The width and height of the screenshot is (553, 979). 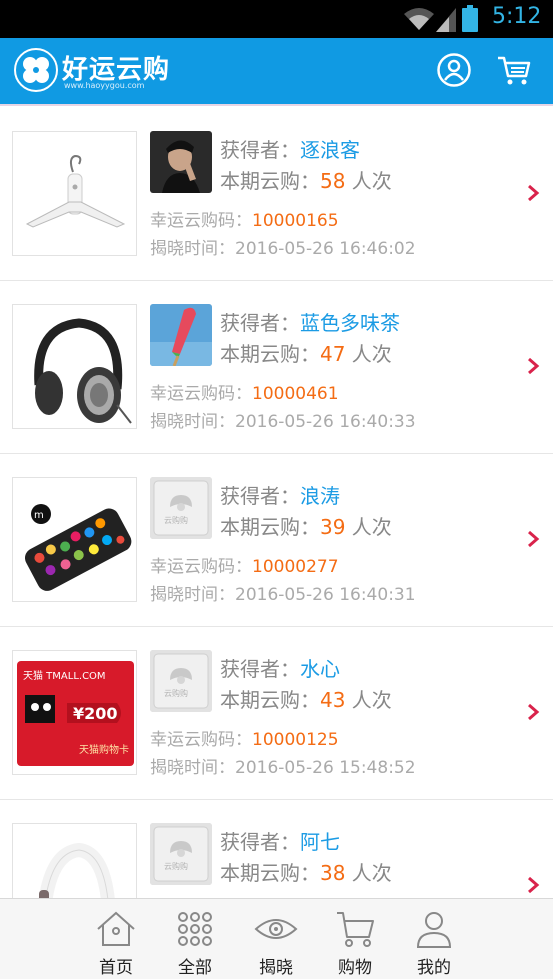 I want to click on svg-text: 天猫 TMALL.COM, so click(x=64, y=675).